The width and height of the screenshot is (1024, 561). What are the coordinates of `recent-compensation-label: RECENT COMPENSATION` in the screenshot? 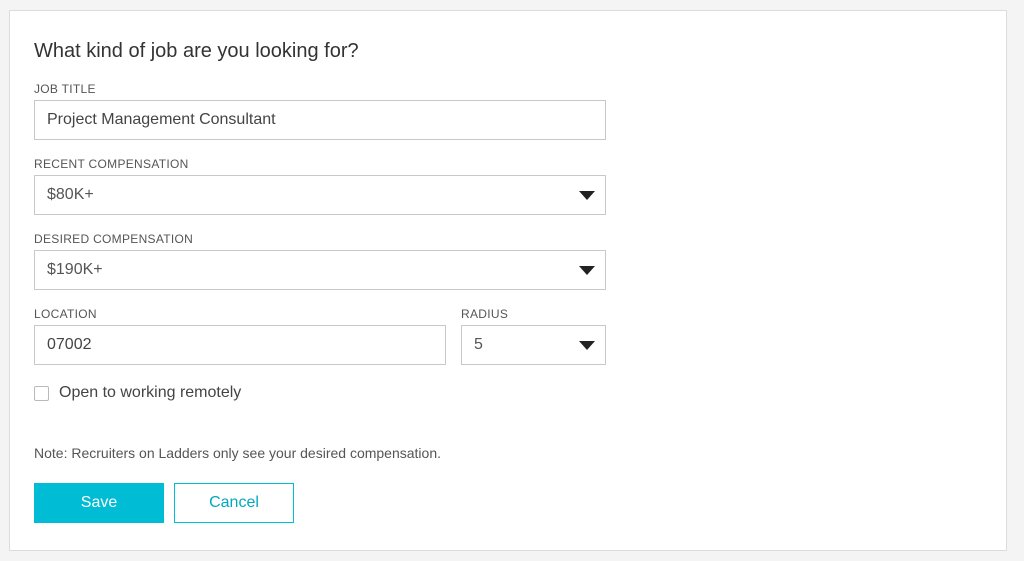 It's located at (111, 164).